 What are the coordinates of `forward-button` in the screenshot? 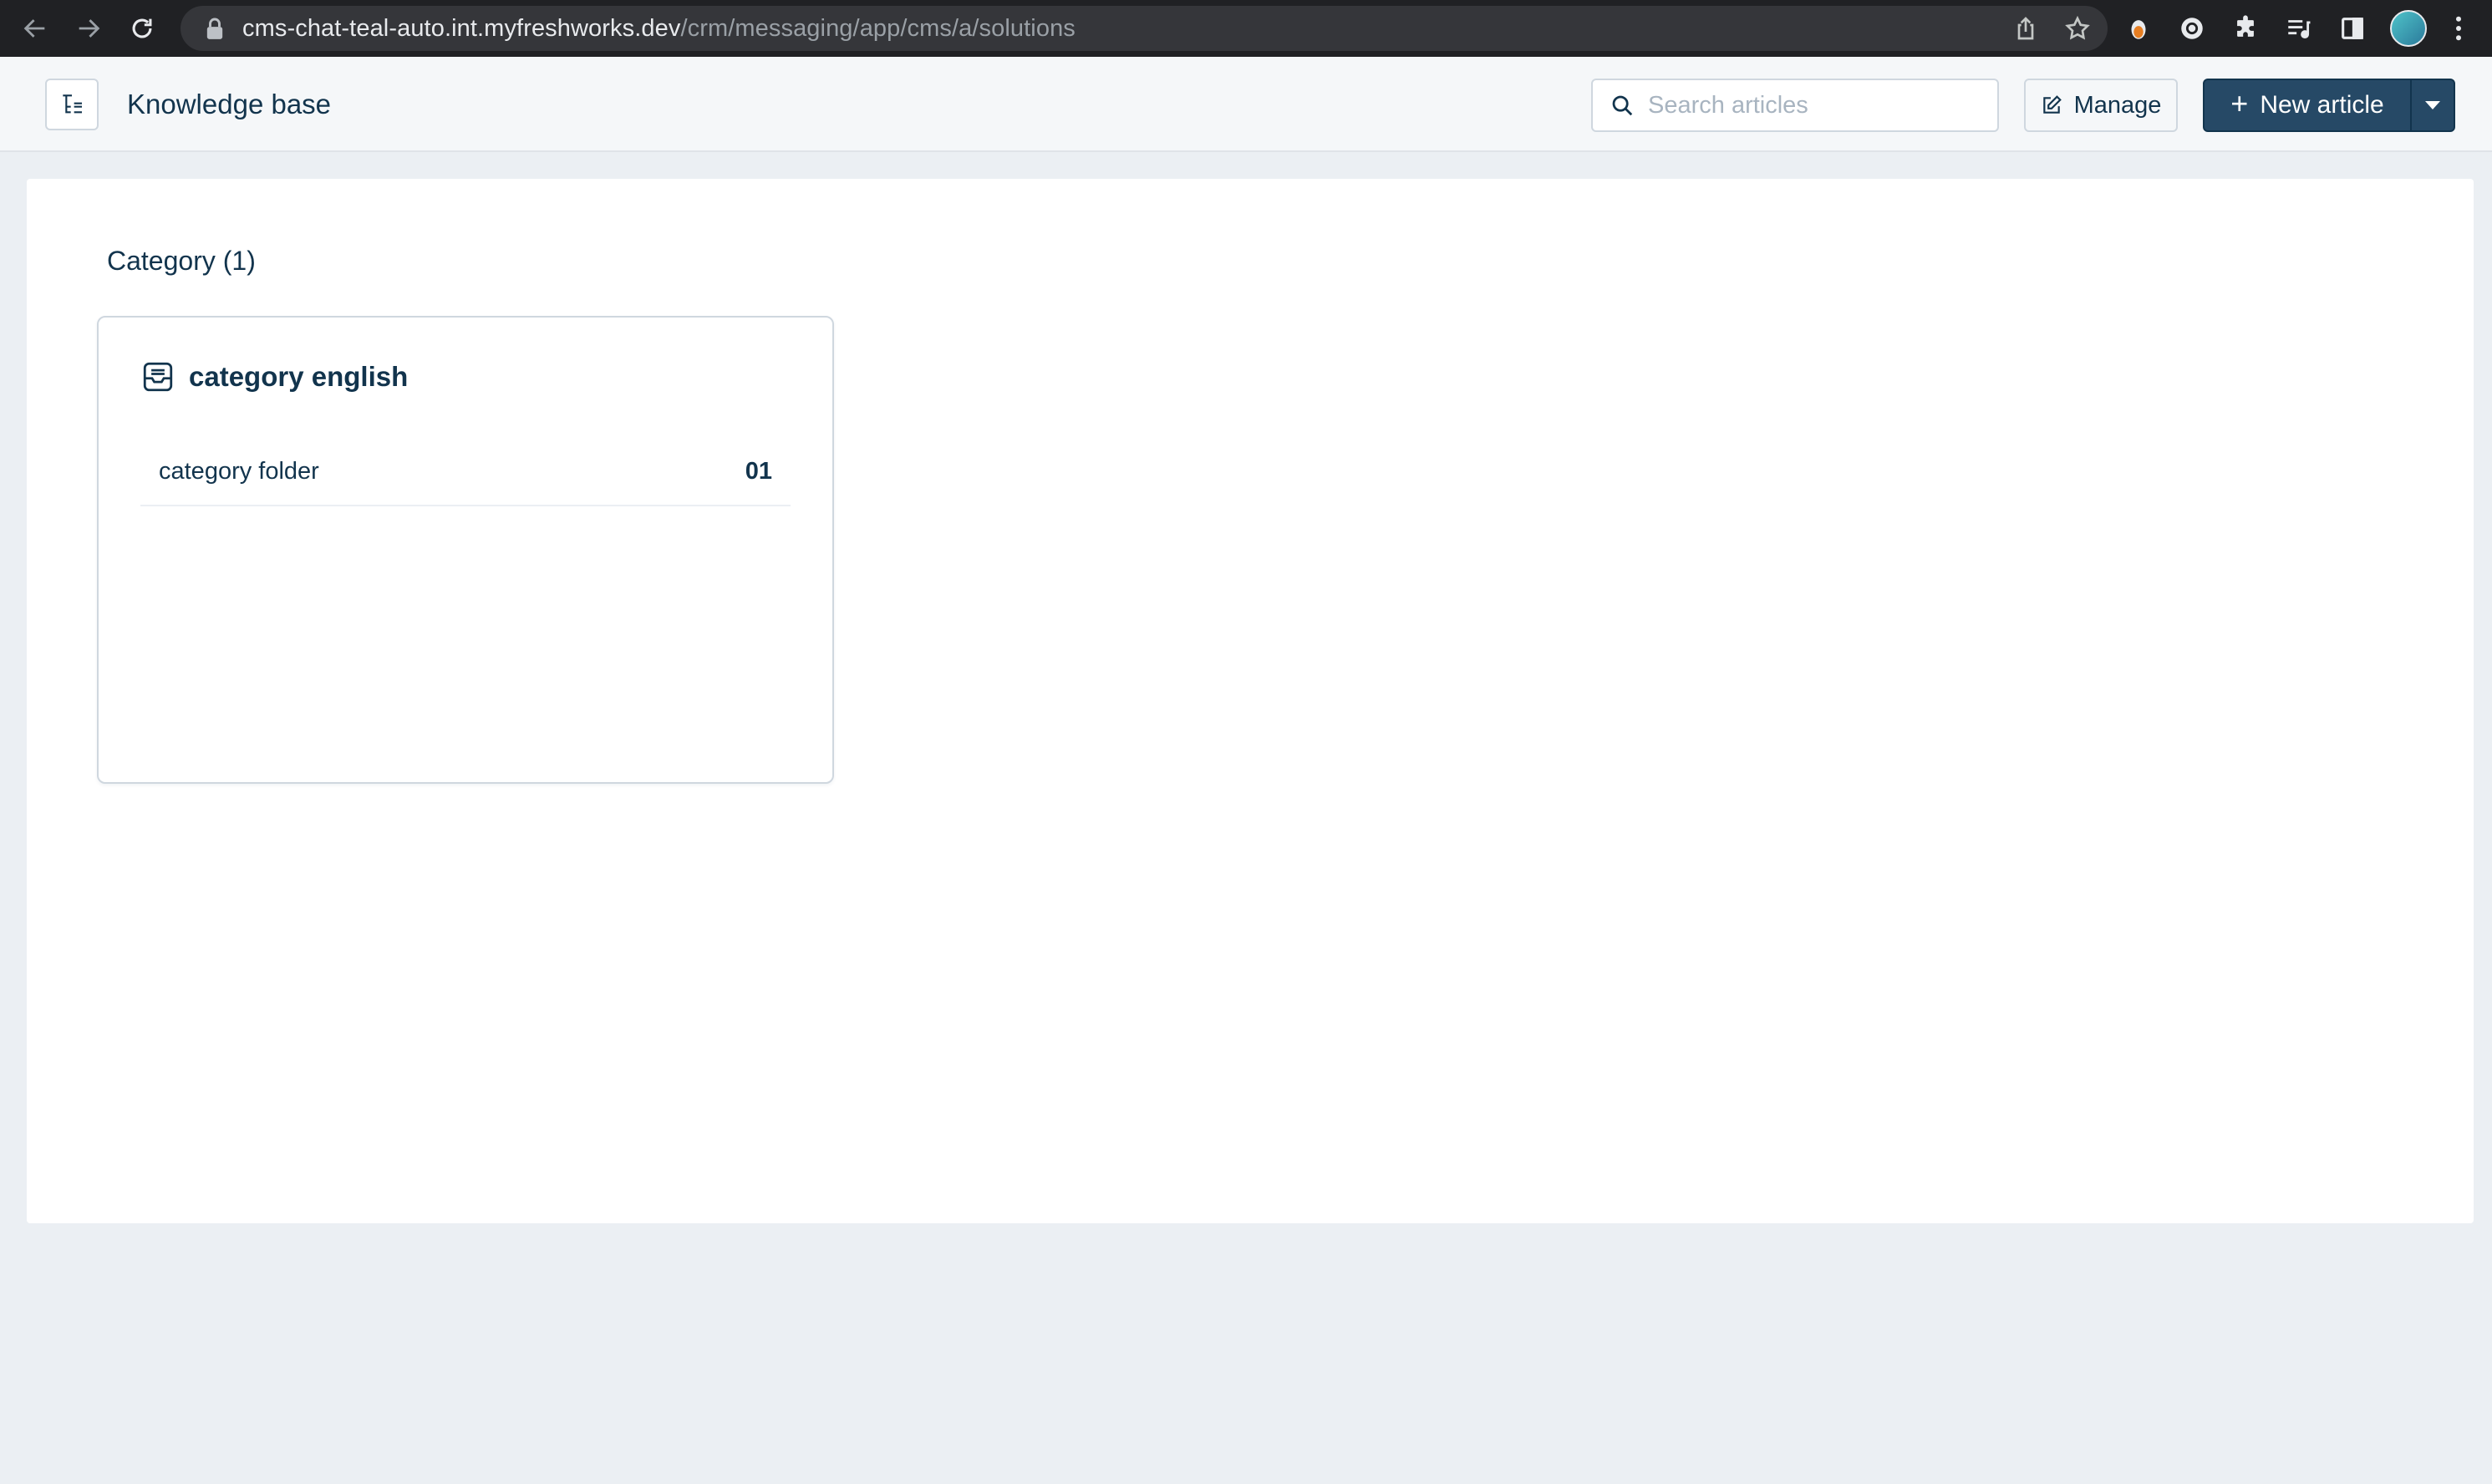 It's located at (88, 28).